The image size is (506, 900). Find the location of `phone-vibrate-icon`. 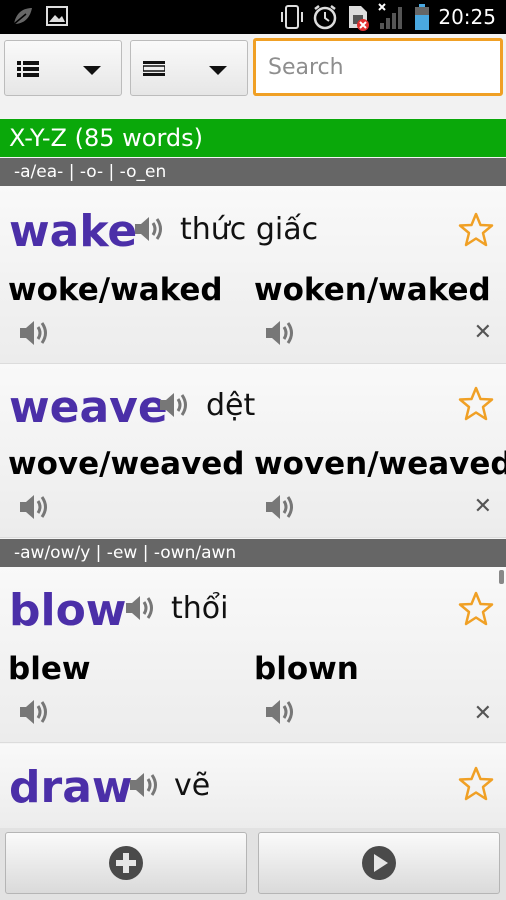

phone-vibrate-icon is located at coordinates (292, 17).